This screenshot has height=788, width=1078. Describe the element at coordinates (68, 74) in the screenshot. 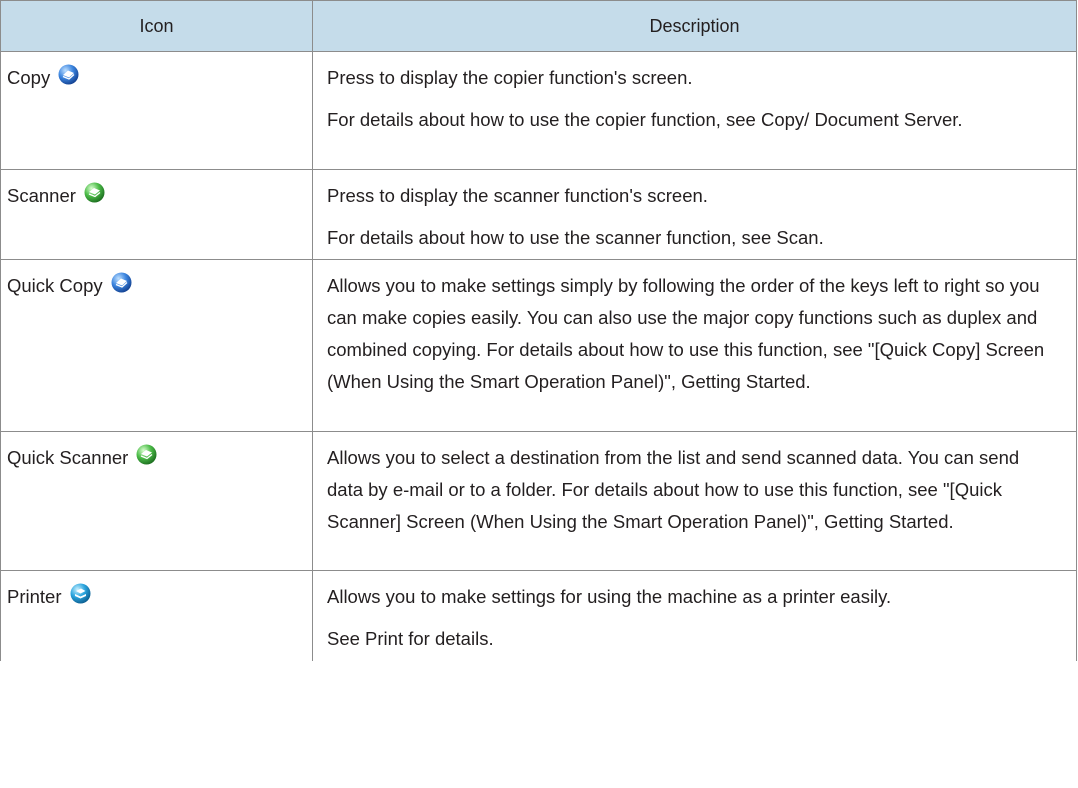

I see `copy-icon` at that location.